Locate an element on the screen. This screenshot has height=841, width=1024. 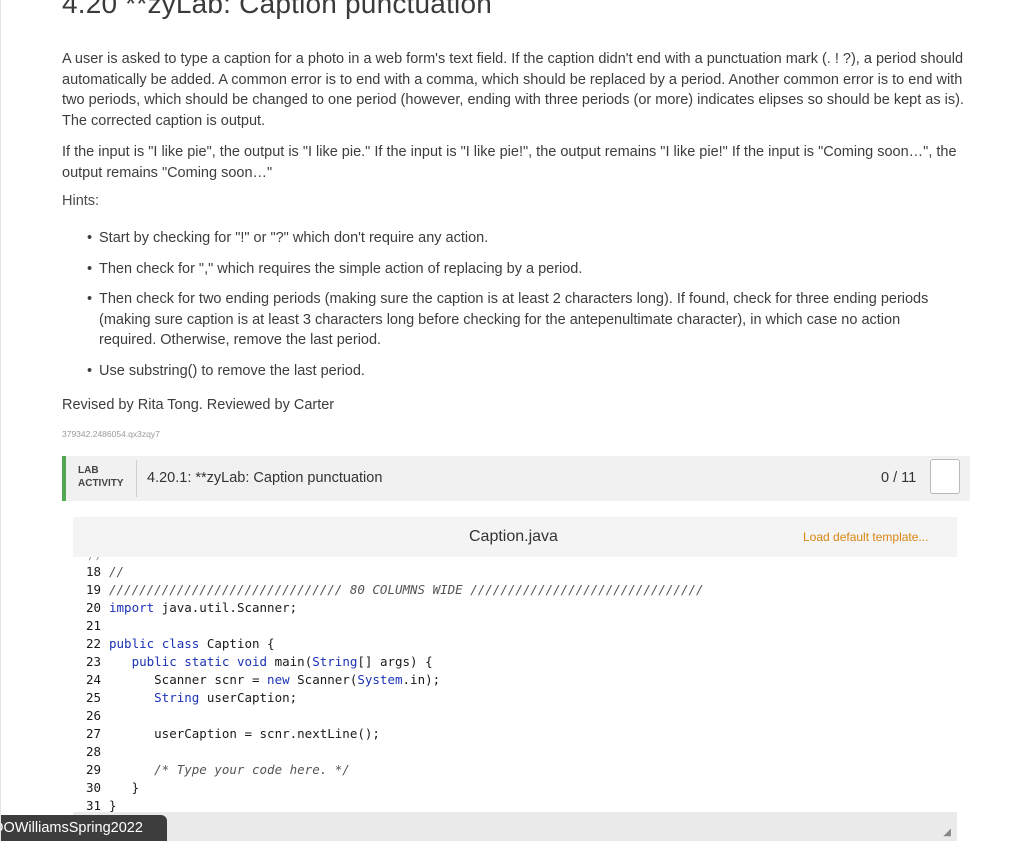
code-line: 22 public class Caption { is located at coordinates (515, 644).